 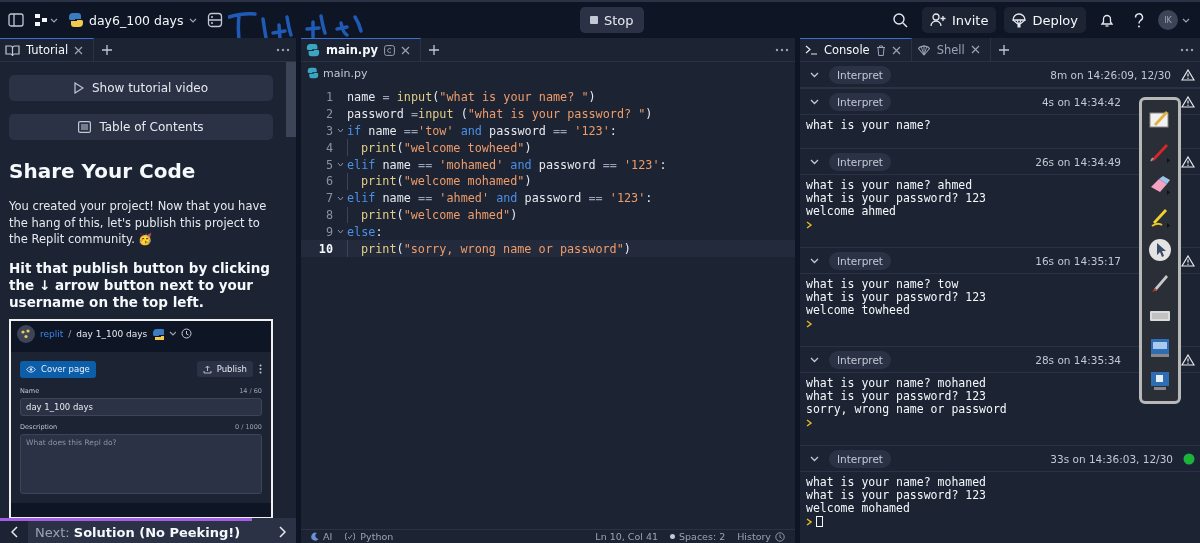 What do you see at coordinates (1160, 250) in the screenshot?
I see `pointer-icon` at bounding box center [1160, 250].